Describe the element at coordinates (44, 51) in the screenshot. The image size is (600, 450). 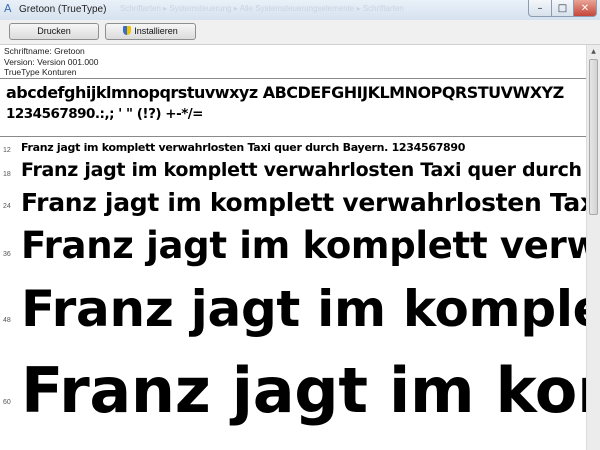
I see `font-name: Schriftname: Gretoon` at that location.